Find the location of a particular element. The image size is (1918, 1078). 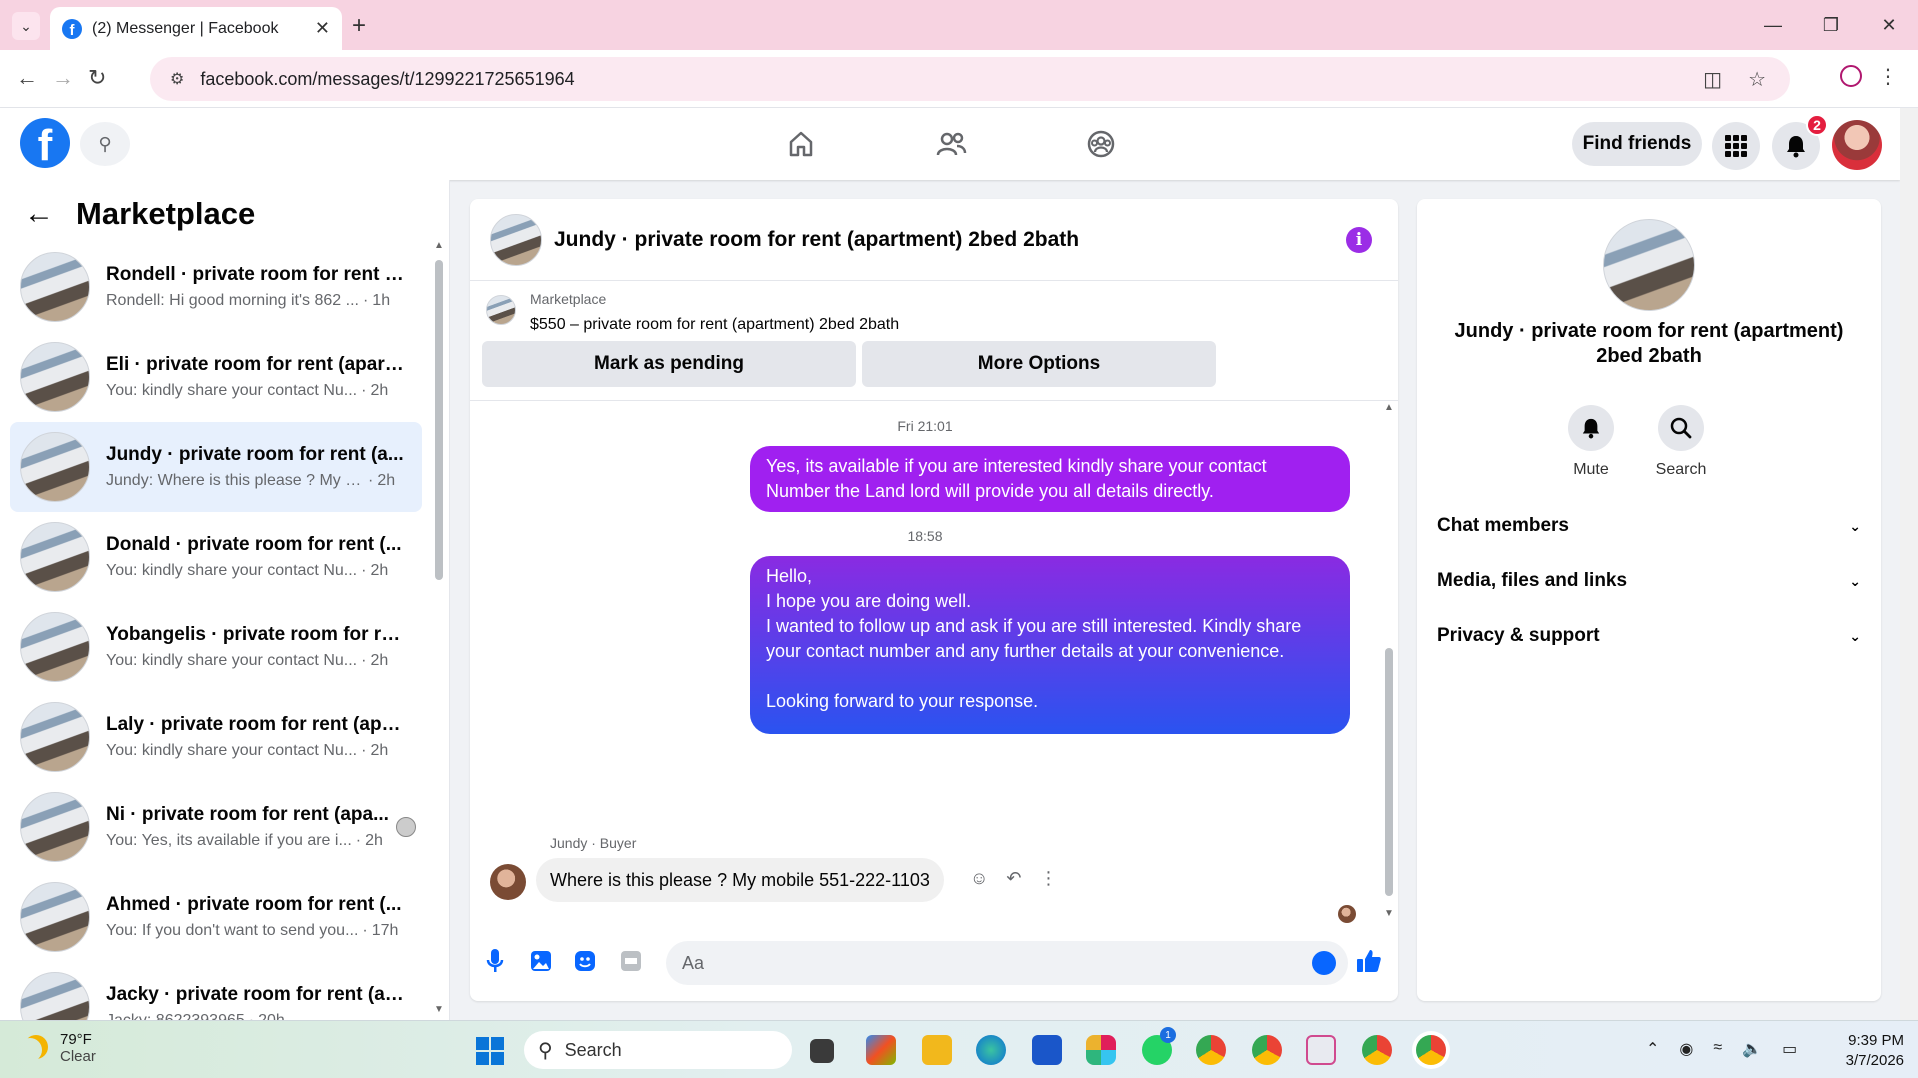

network-icon: ◉ is located at coordinates (1686, 1049).